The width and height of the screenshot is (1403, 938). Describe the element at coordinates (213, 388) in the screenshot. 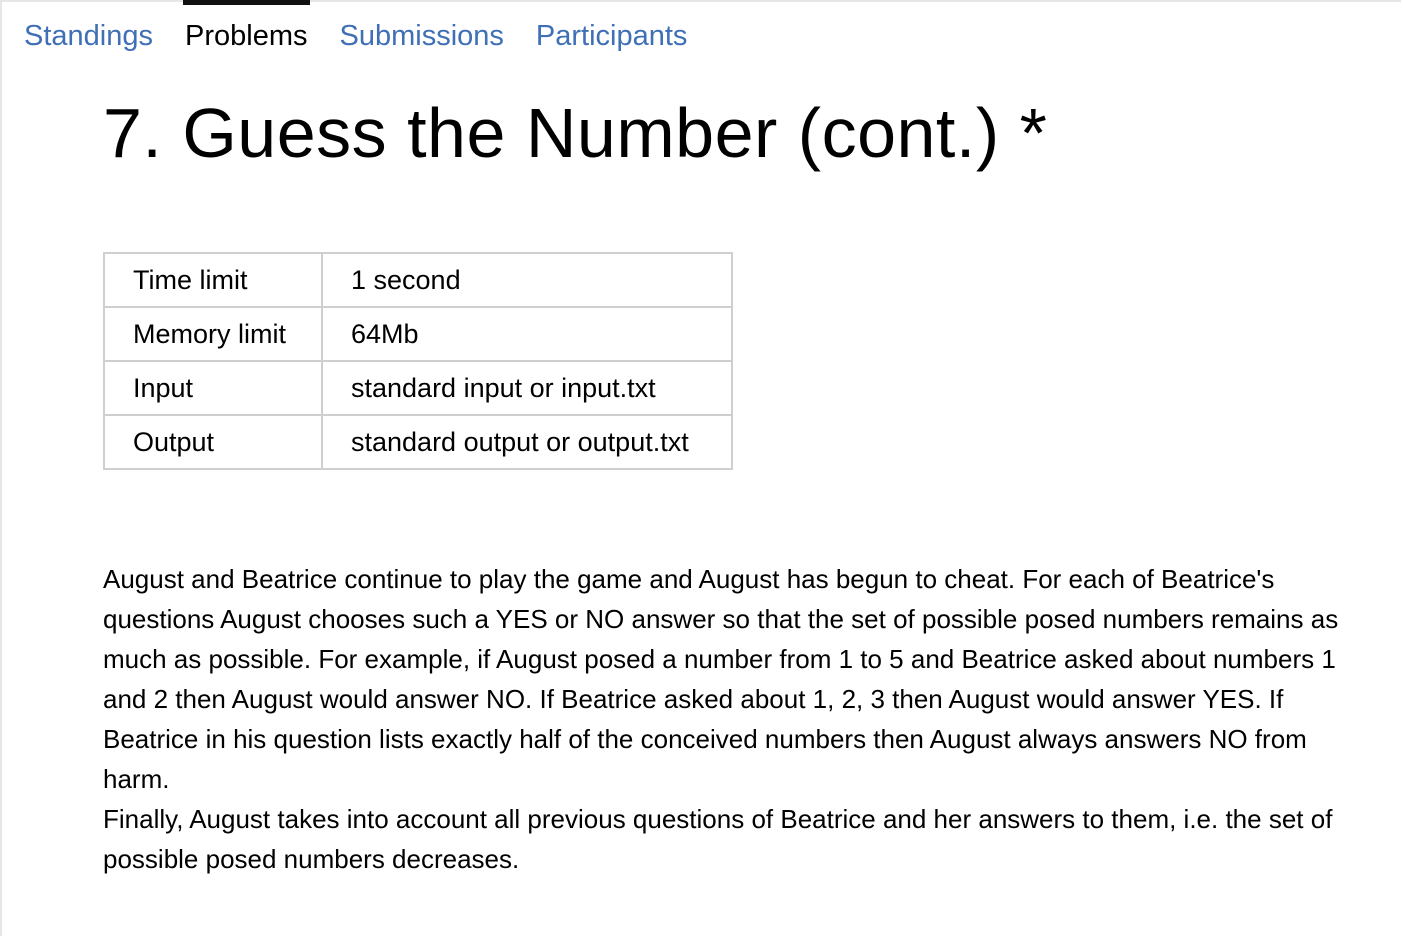

I see `input-label: Input` at that location.